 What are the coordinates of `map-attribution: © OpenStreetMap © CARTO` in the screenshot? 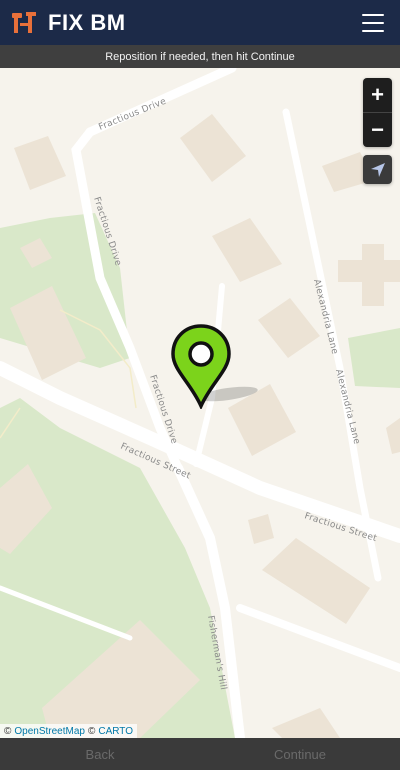 It's located at (68, 731).